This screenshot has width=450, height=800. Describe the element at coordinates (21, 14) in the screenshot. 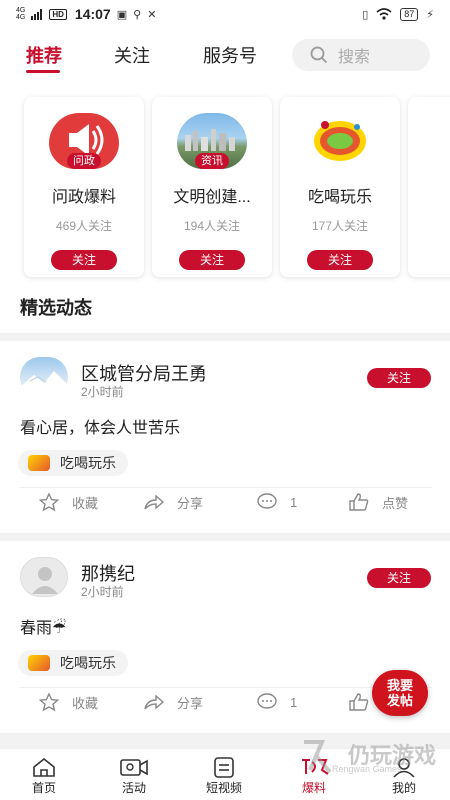

I see `signal-icon: 4G 4G` at that location.